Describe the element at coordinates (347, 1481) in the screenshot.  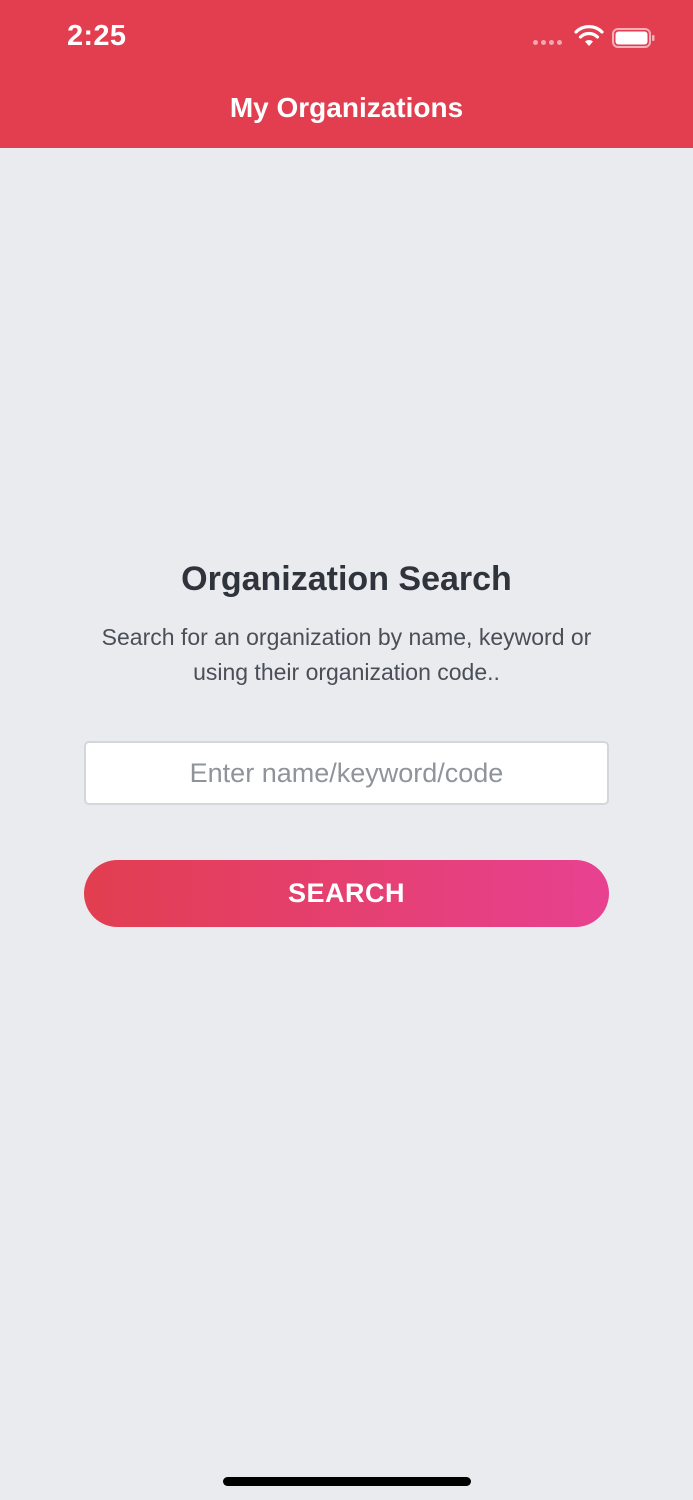
I see `home-indicator` at that location.